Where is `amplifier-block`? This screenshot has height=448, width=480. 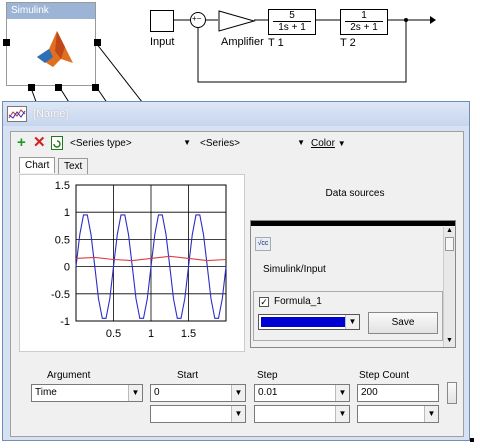
amplifier-block is located at coordinates (237, 21).